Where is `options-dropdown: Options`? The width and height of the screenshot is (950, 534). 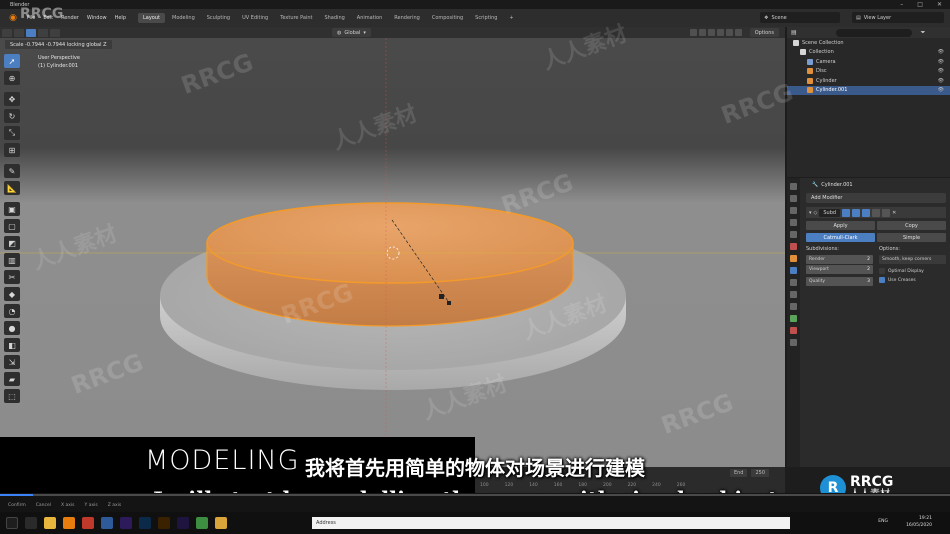
options-dropdown: Options is located at coordinates (764, 32).